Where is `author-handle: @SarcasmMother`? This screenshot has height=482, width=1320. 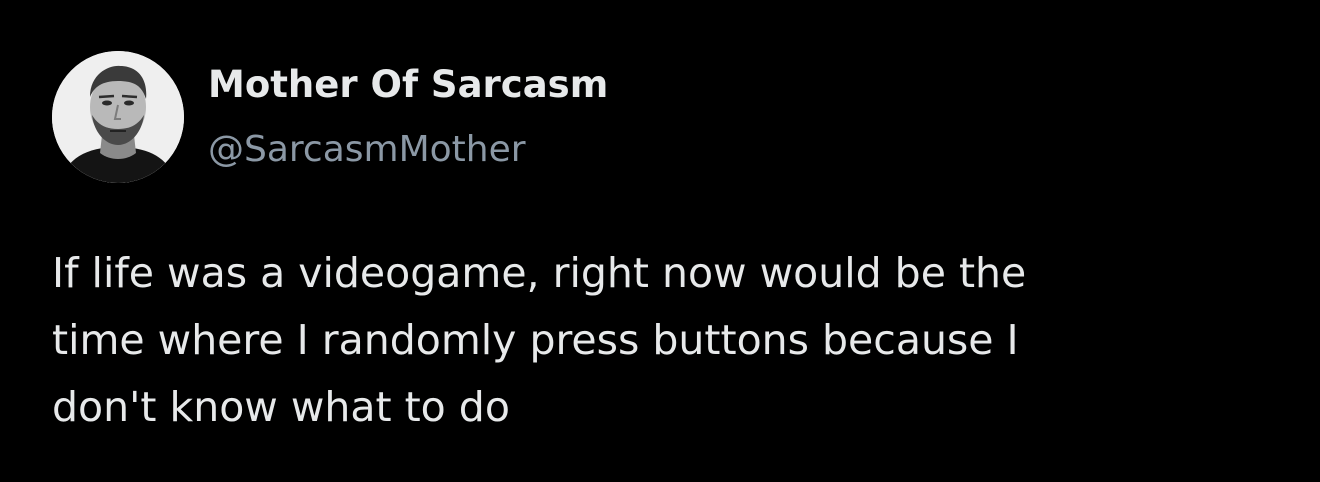 author-handle: @SarcasmMother is located at coordinates (367, 150).